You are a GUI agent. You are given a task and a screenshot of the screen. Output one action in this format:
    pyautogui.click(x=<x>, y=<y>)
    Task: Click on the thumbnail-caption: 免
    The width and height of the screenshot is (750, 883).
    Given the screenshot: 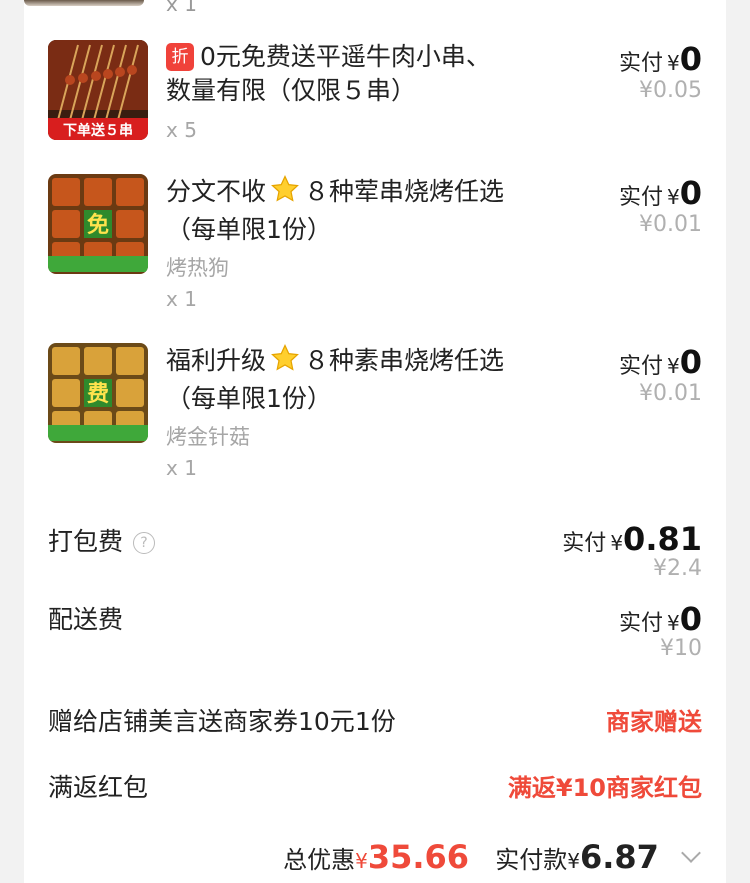 What is the action you would take?
    pyautogui.click(x=98, y=225)
    